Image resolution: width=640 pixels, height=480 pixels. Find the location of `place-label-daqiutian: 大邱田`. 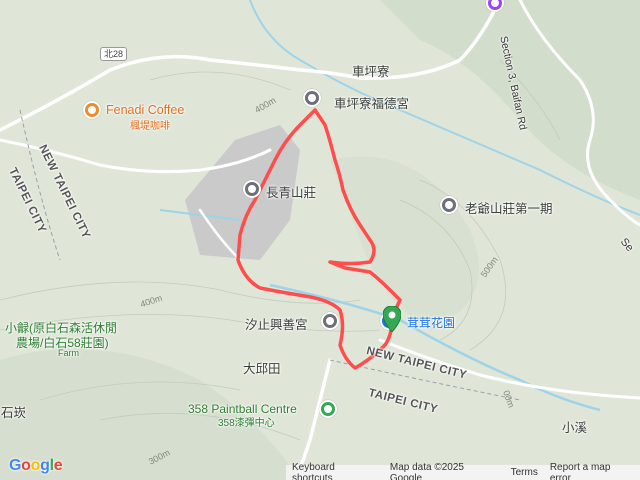

place-label-daqiutian: 大邱田 is located at coordinates (262, 369).